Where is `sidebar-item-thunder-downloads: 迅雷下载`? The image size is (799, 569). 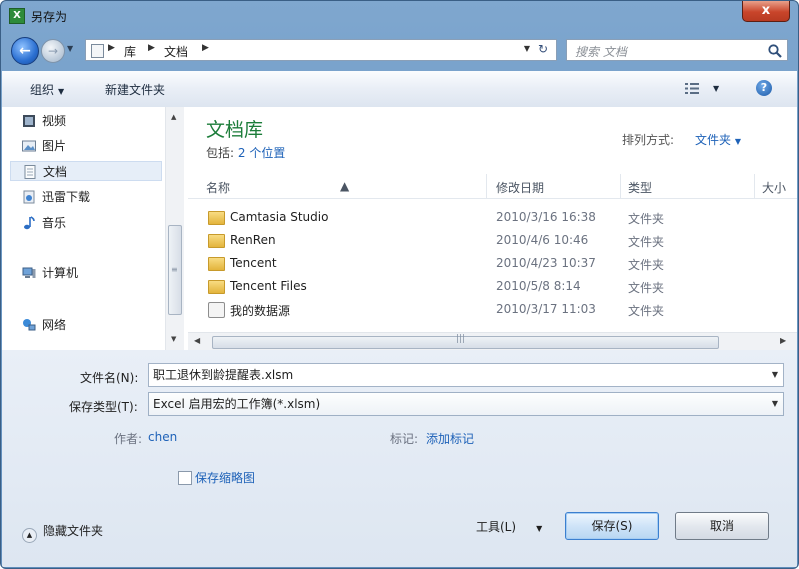 sidebar-item-thunder-downloads: 迅雷下载 is located at coordinates (92, 197).